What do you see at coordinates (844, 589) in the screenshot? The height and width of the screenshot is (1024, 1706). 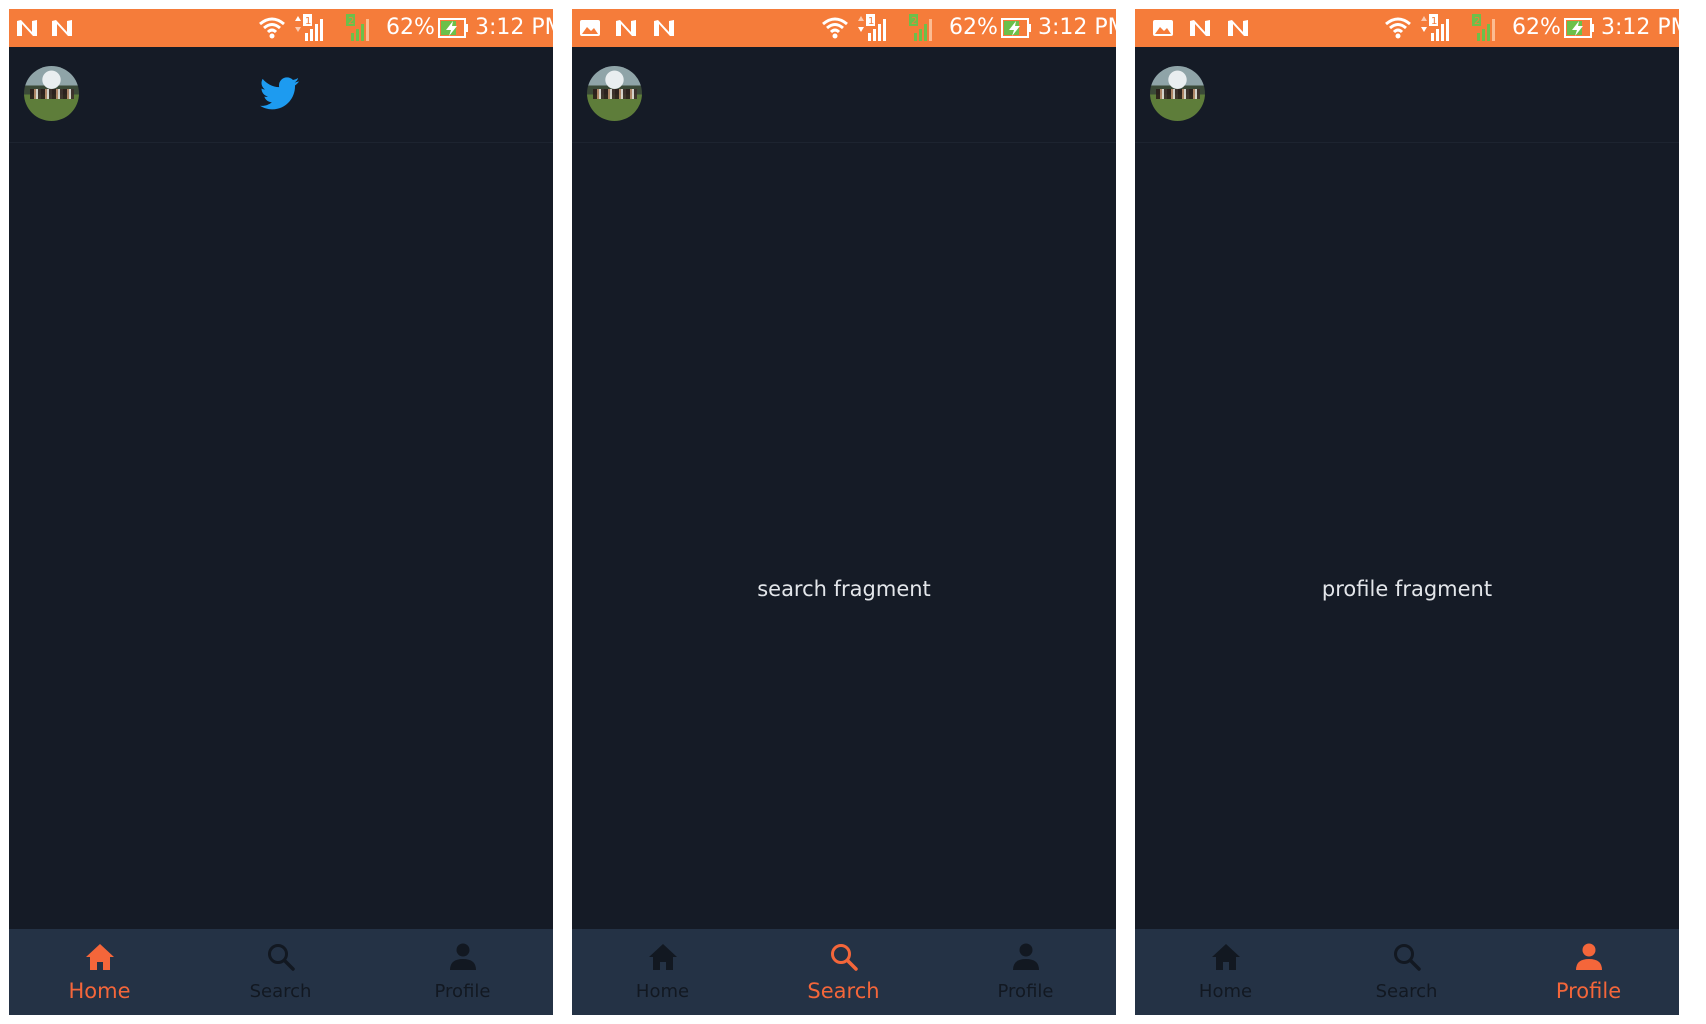 I see `fragment-text: search fragment` at bounding box center [844, 589].